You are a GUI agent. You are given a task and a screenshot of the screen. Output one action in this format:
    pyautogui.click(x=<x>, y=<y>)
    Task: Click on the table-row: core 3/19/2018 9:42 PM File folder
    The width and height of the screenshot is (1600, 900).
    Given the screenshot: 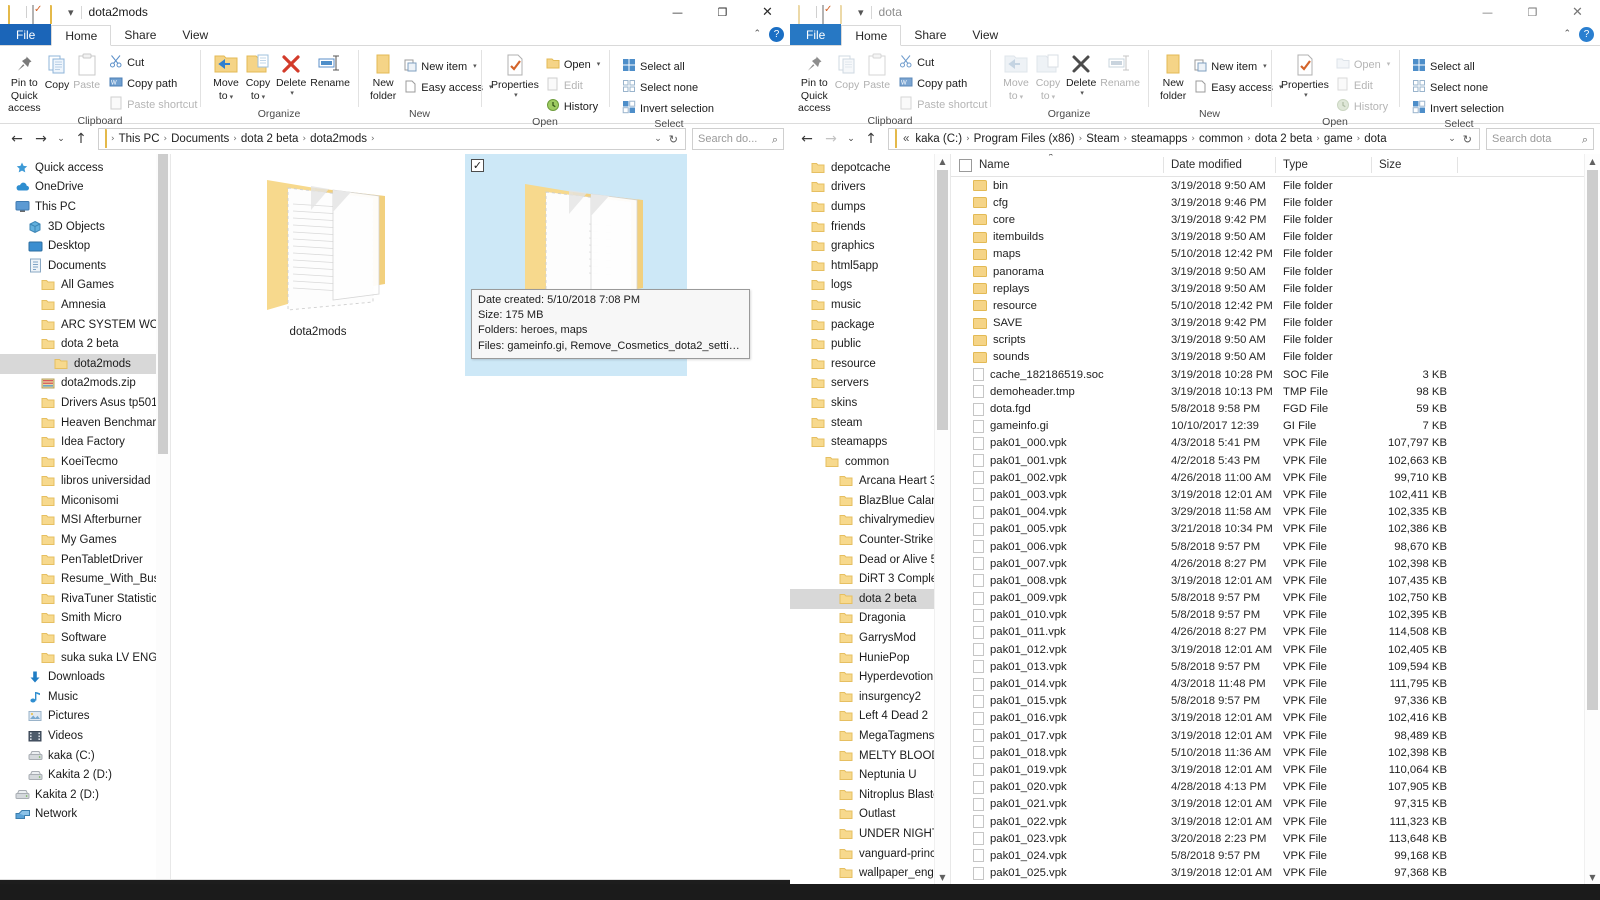 What is the action you would take?
    pyautogui.click(x=1275, y=219)
    